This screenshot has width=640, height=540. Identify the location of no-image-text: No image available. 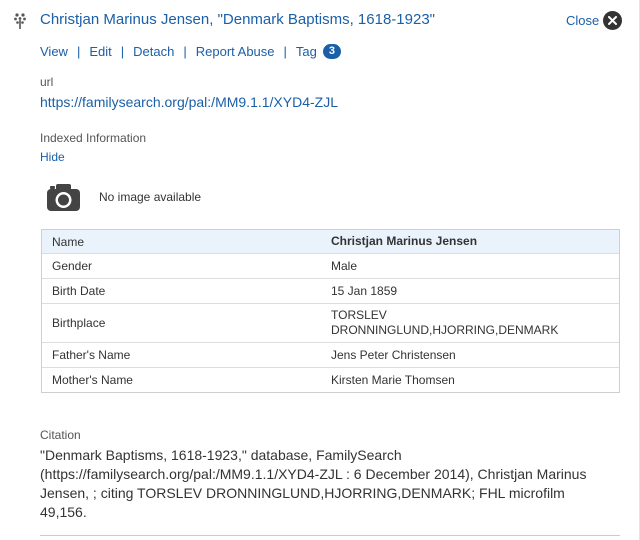
(150, 197).